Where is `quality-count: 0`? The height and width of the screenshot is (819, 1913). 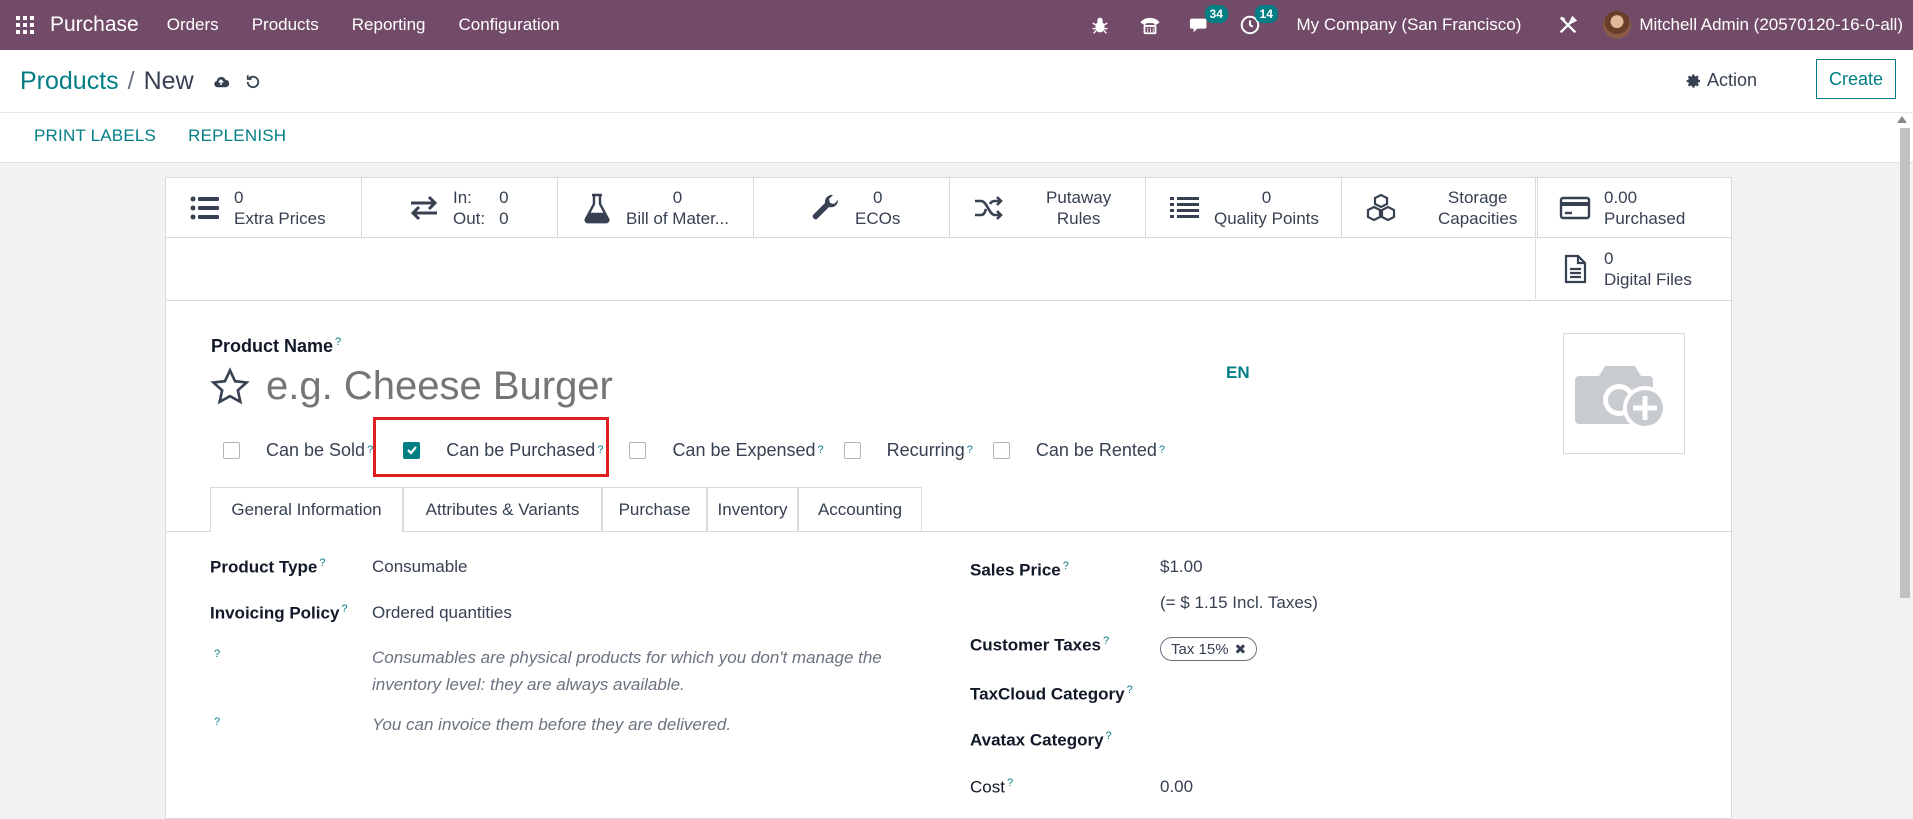 quality-count: 0 is located at coordinates (1266, 197).